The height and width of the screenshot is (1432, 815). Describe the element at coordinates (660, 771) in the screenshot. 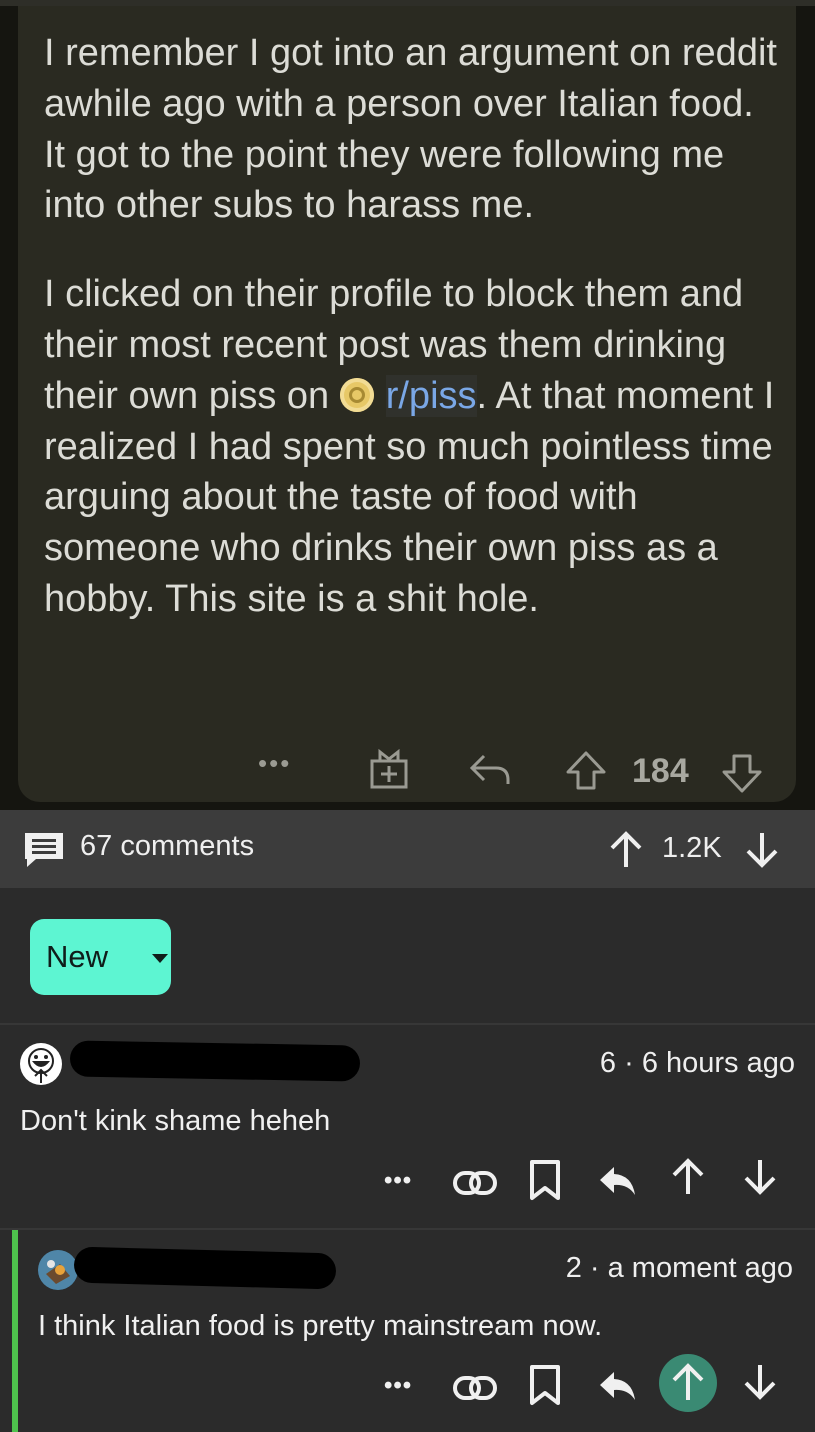

I see `post-vote-count: 184` at that location.